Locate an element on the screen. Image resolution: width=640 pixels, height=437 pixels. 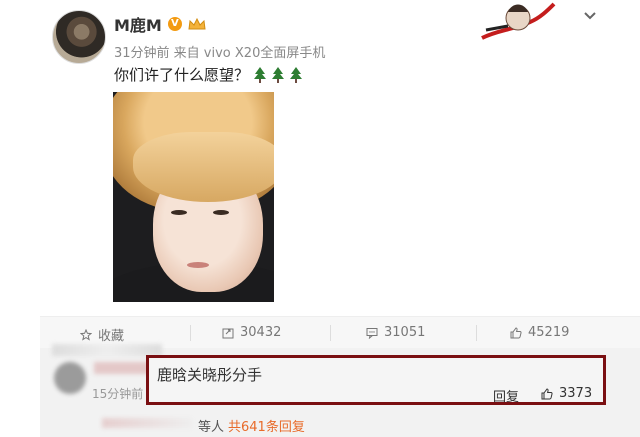
post-content: 你们许了什么愿望？ is located at coordinates (208, 74).